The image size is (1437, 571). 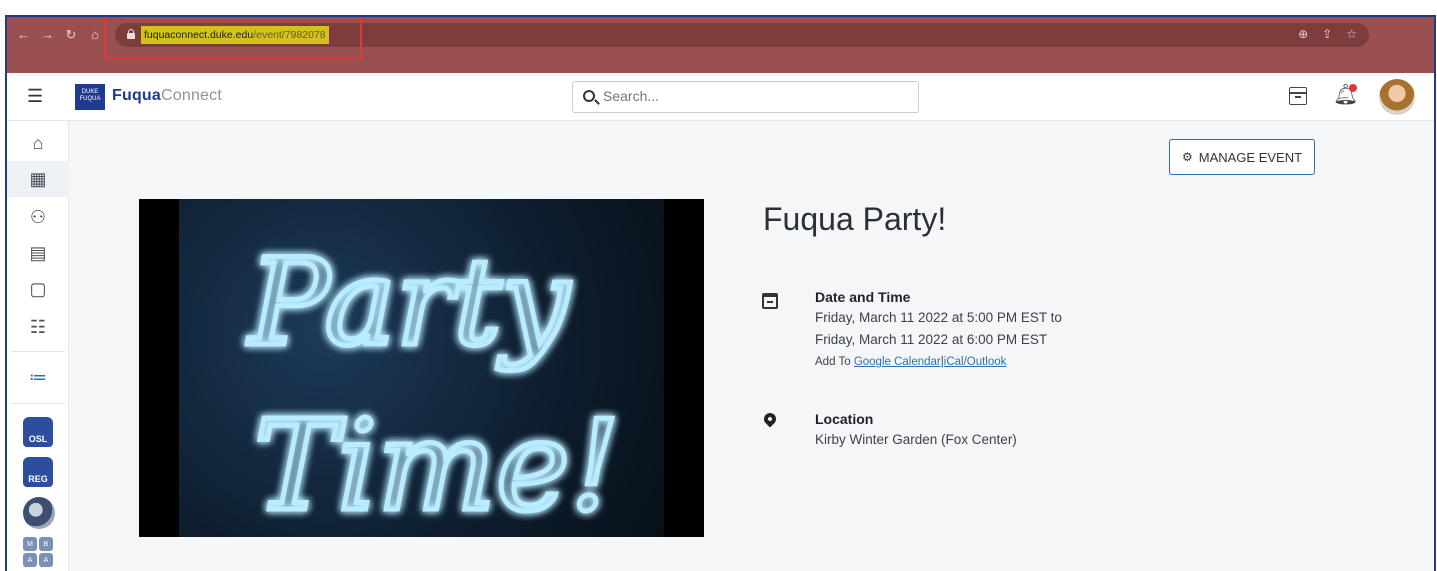 I want to click on sidebar-group-photo, so click(x=39, y=513).